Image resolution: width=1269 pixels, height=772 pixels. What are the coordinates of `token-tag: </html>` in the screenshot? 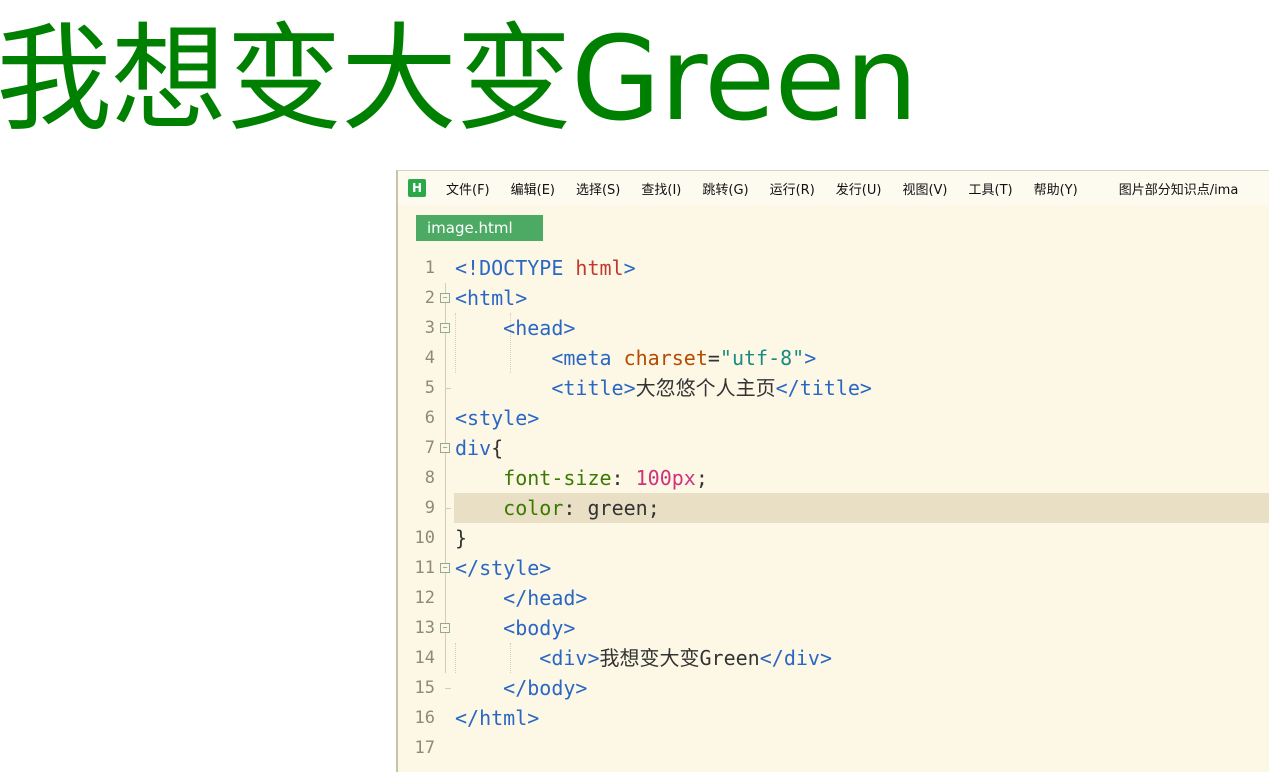 It's located at (497, 718).